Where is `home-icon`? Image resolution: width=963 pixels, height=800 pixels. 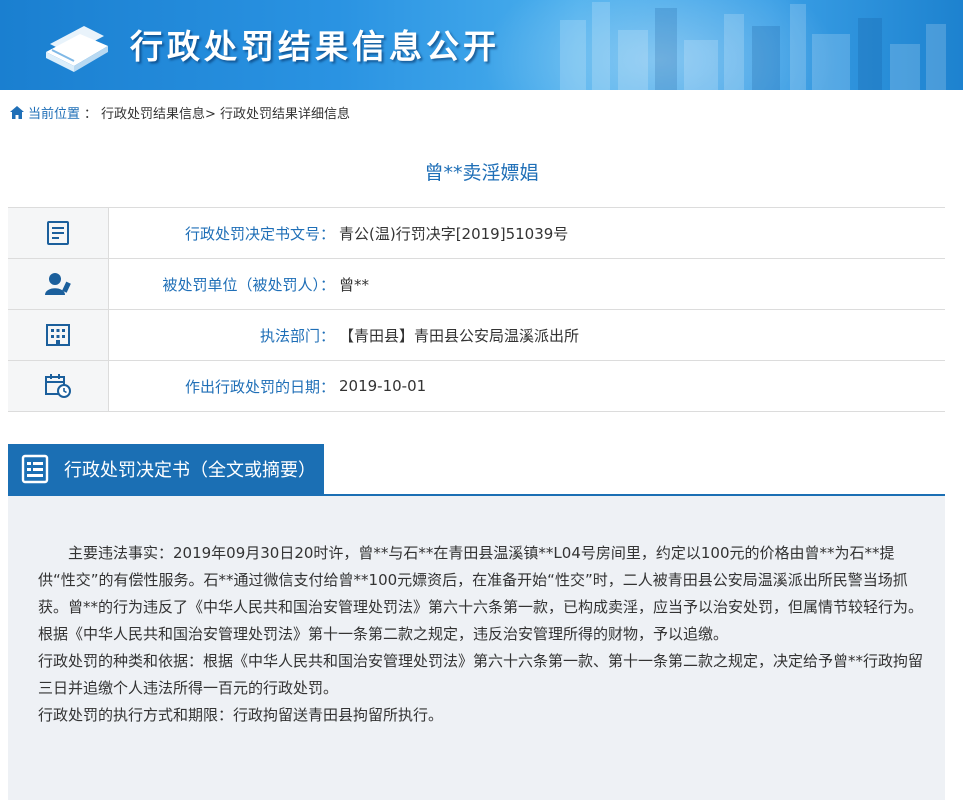
home-icon is located at coordinates (17, 112).